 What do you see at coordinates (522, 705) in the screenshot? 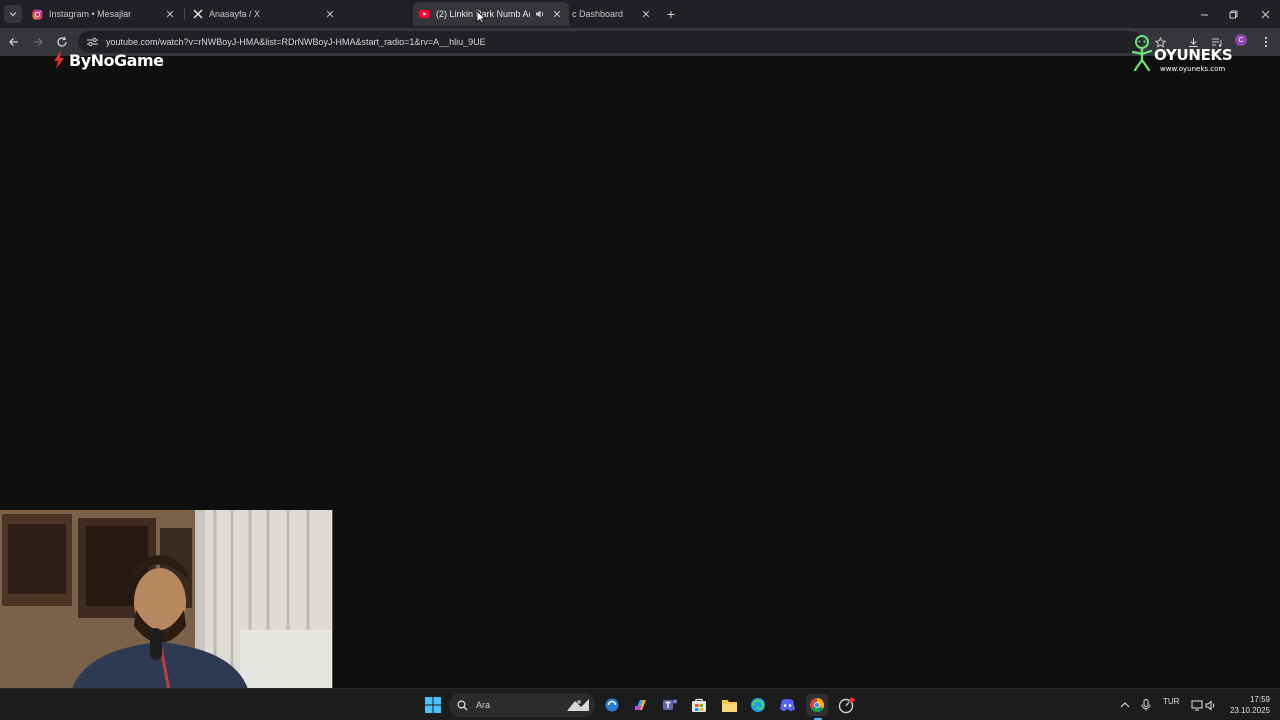
I see `taskbar-search: Ara` at bounding box center [522, 705].